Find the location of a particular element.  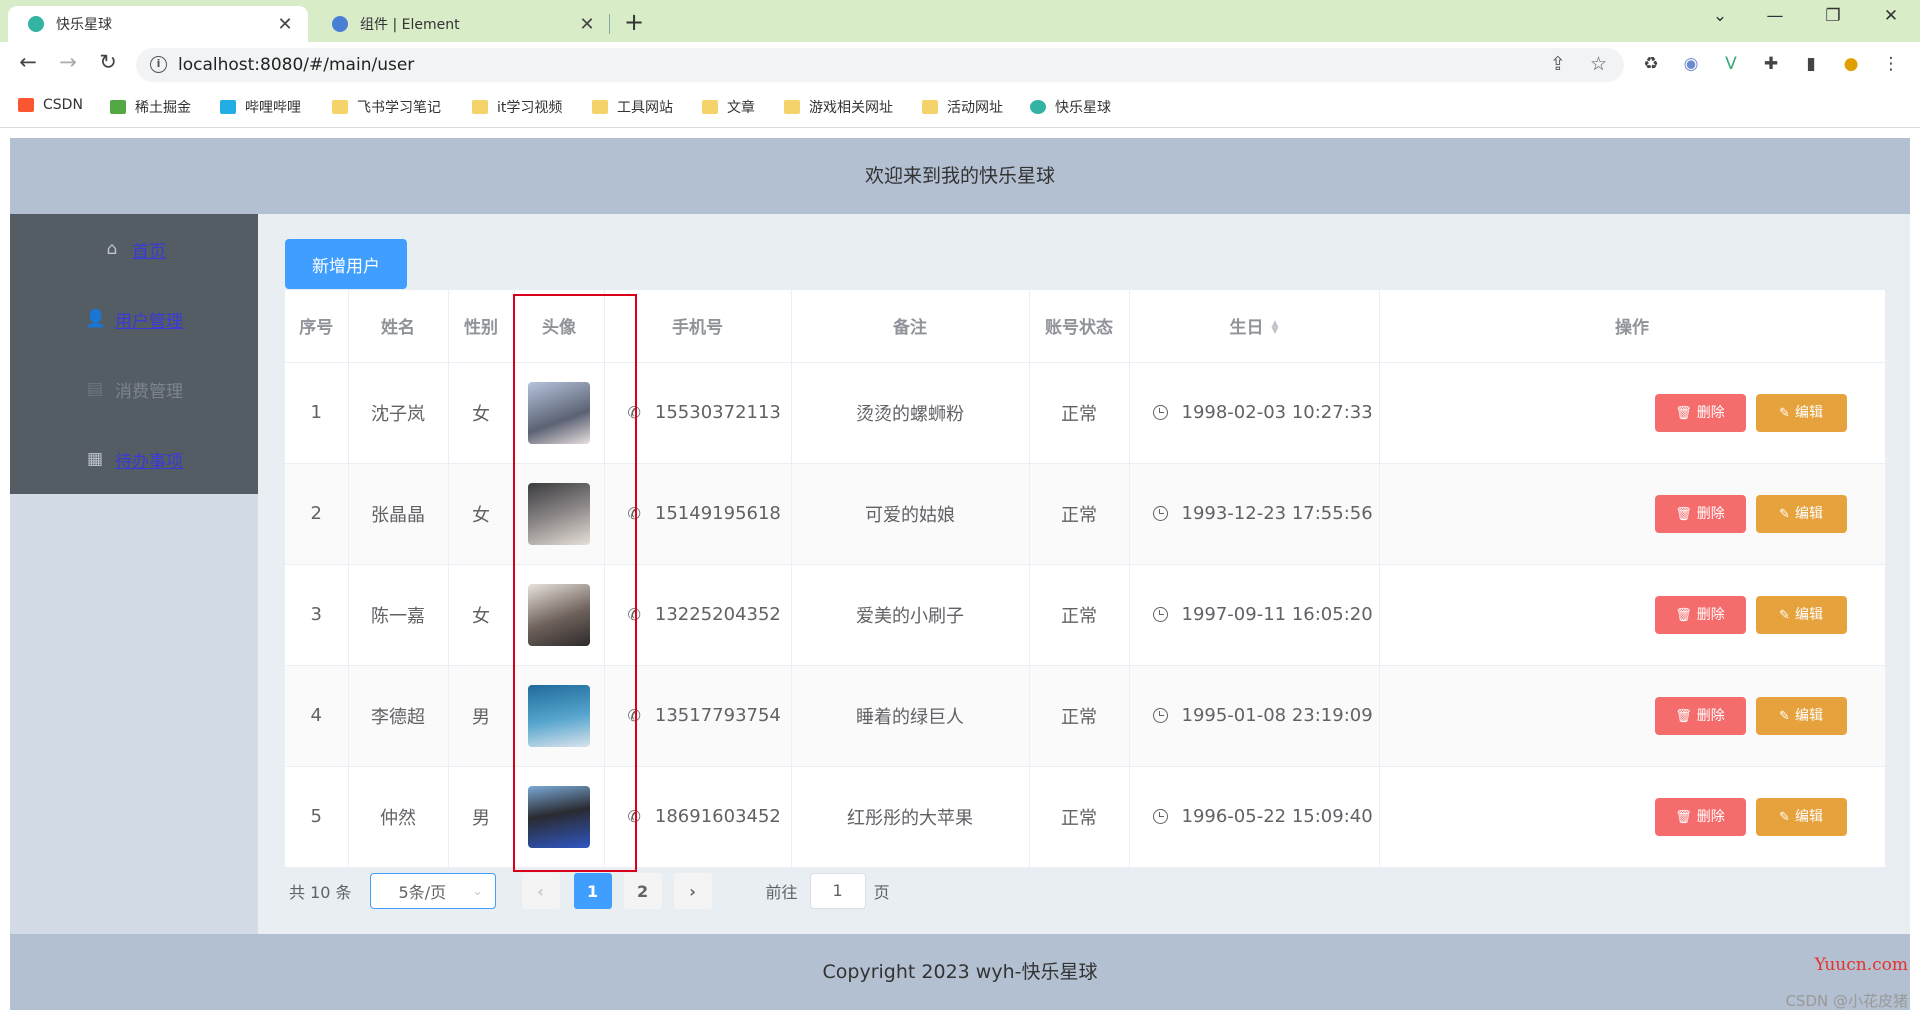

planet-favicon-icon is located at coordinates (36, 24).